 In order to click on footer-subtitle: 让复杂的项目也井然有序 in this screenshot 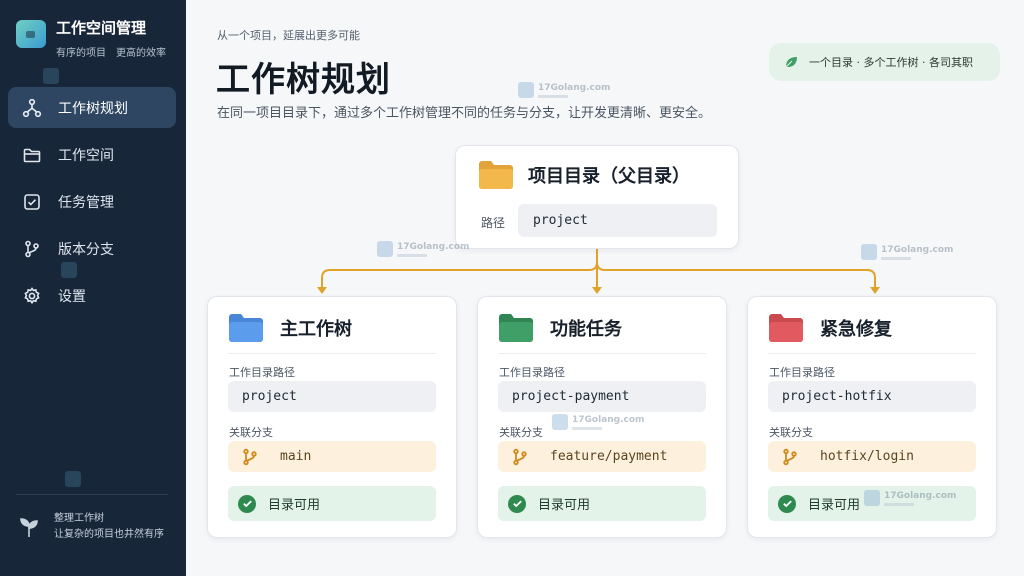, I will do `click(109, 534)`.